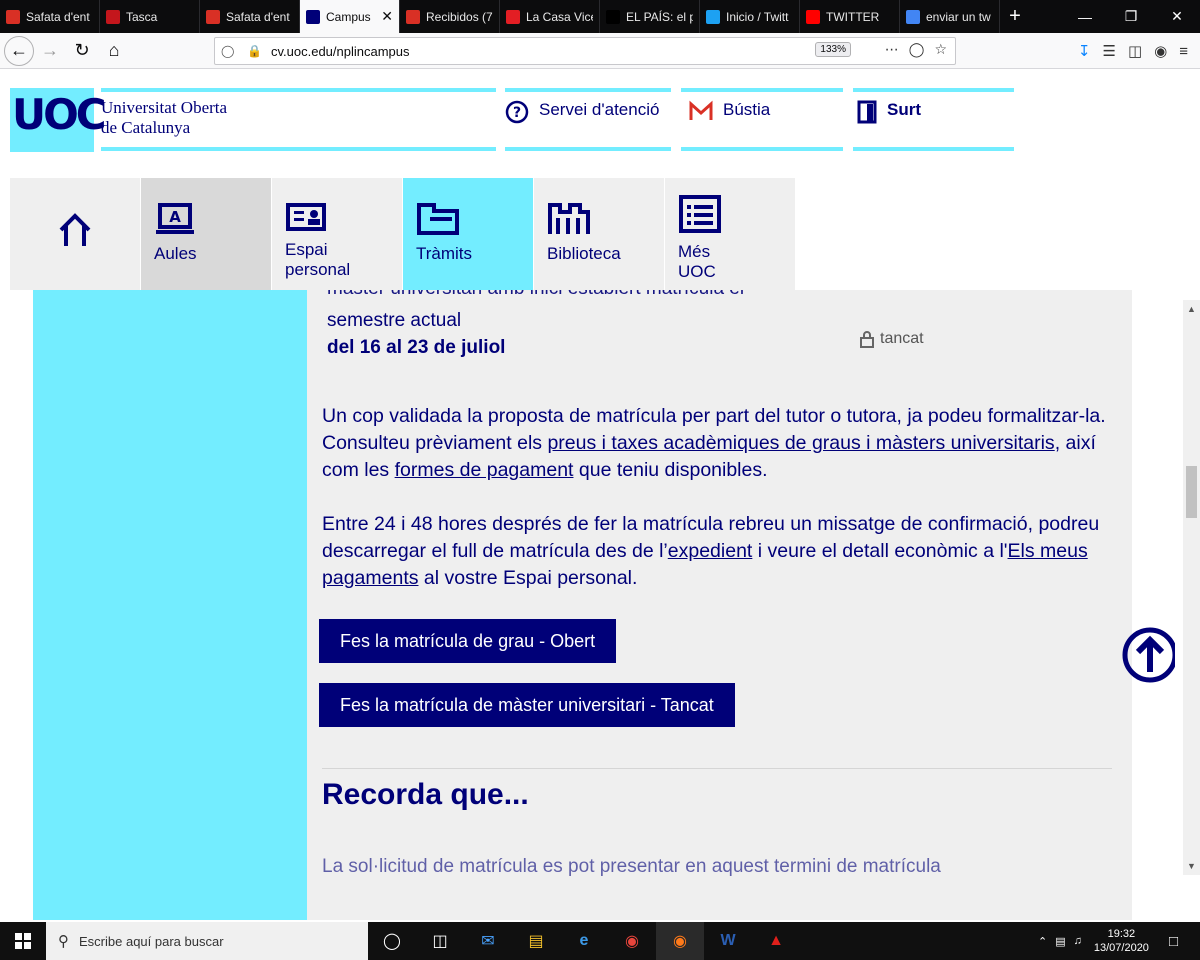 This screenshot has width=1200, height=960. What do you see at coordinates (257, 51) in the screenshot?
I see `lock-icon: 🔒` at bounding box center [257, 51].